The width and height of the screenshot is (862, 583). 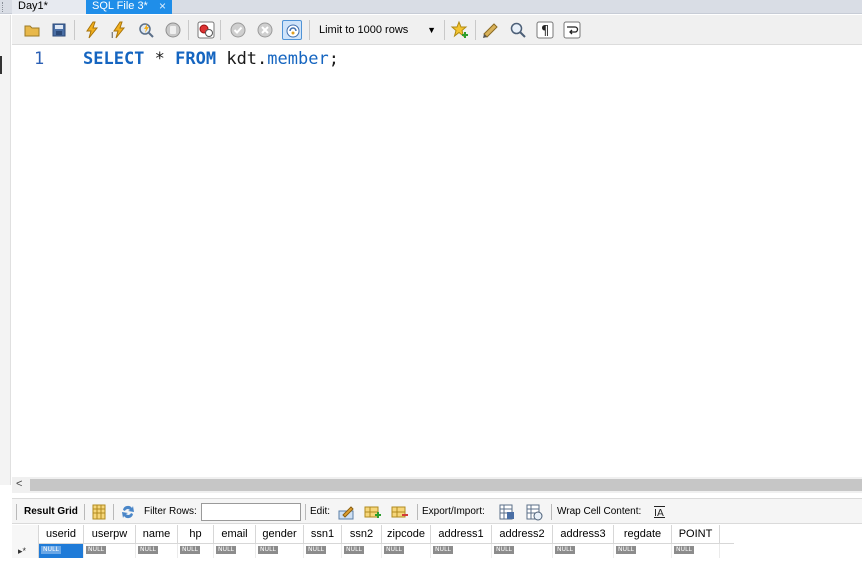 I want to click on keyword-token: FROM, so click(x=196, y=59).